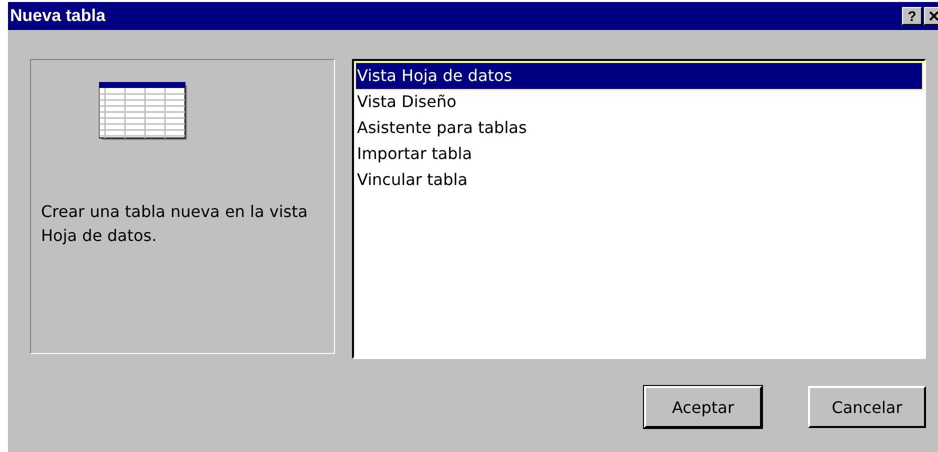  Describe the element at coordinates (867, 407) in the screenshot. I see `cancel-button: Cancelar` at that location.